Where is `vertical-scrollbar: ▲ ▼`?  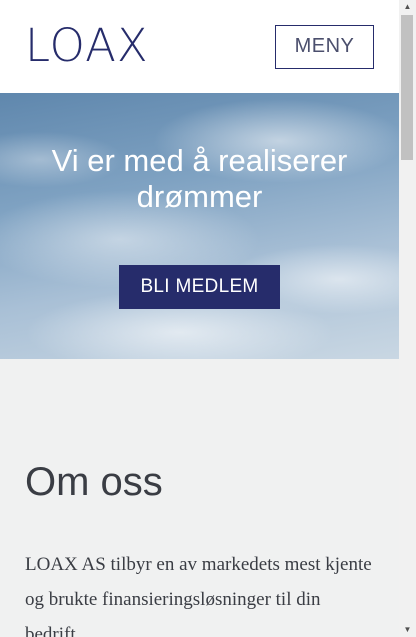 vertical-scrollbar: ▲ ▼ is located at coordinates (407, 318).